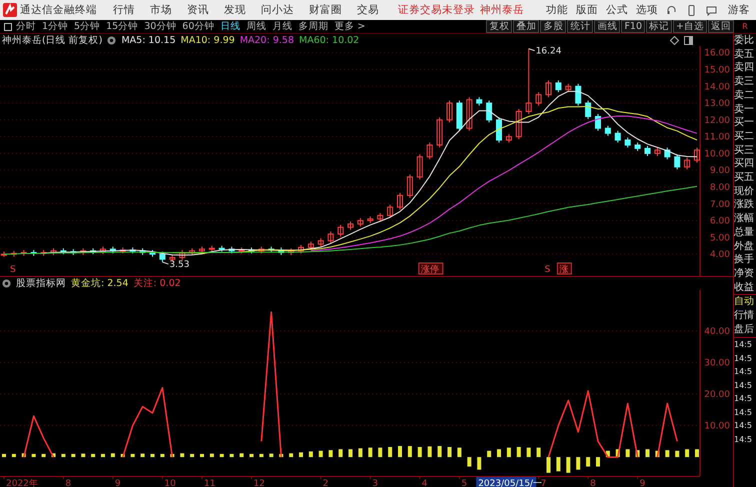 The width and height of the screenshot is (756, 487). What do you see at coordinates (267, 40) in the screenshot?
I see `ma-reading: MA20: 9.58` at bounding box center [267, 40].